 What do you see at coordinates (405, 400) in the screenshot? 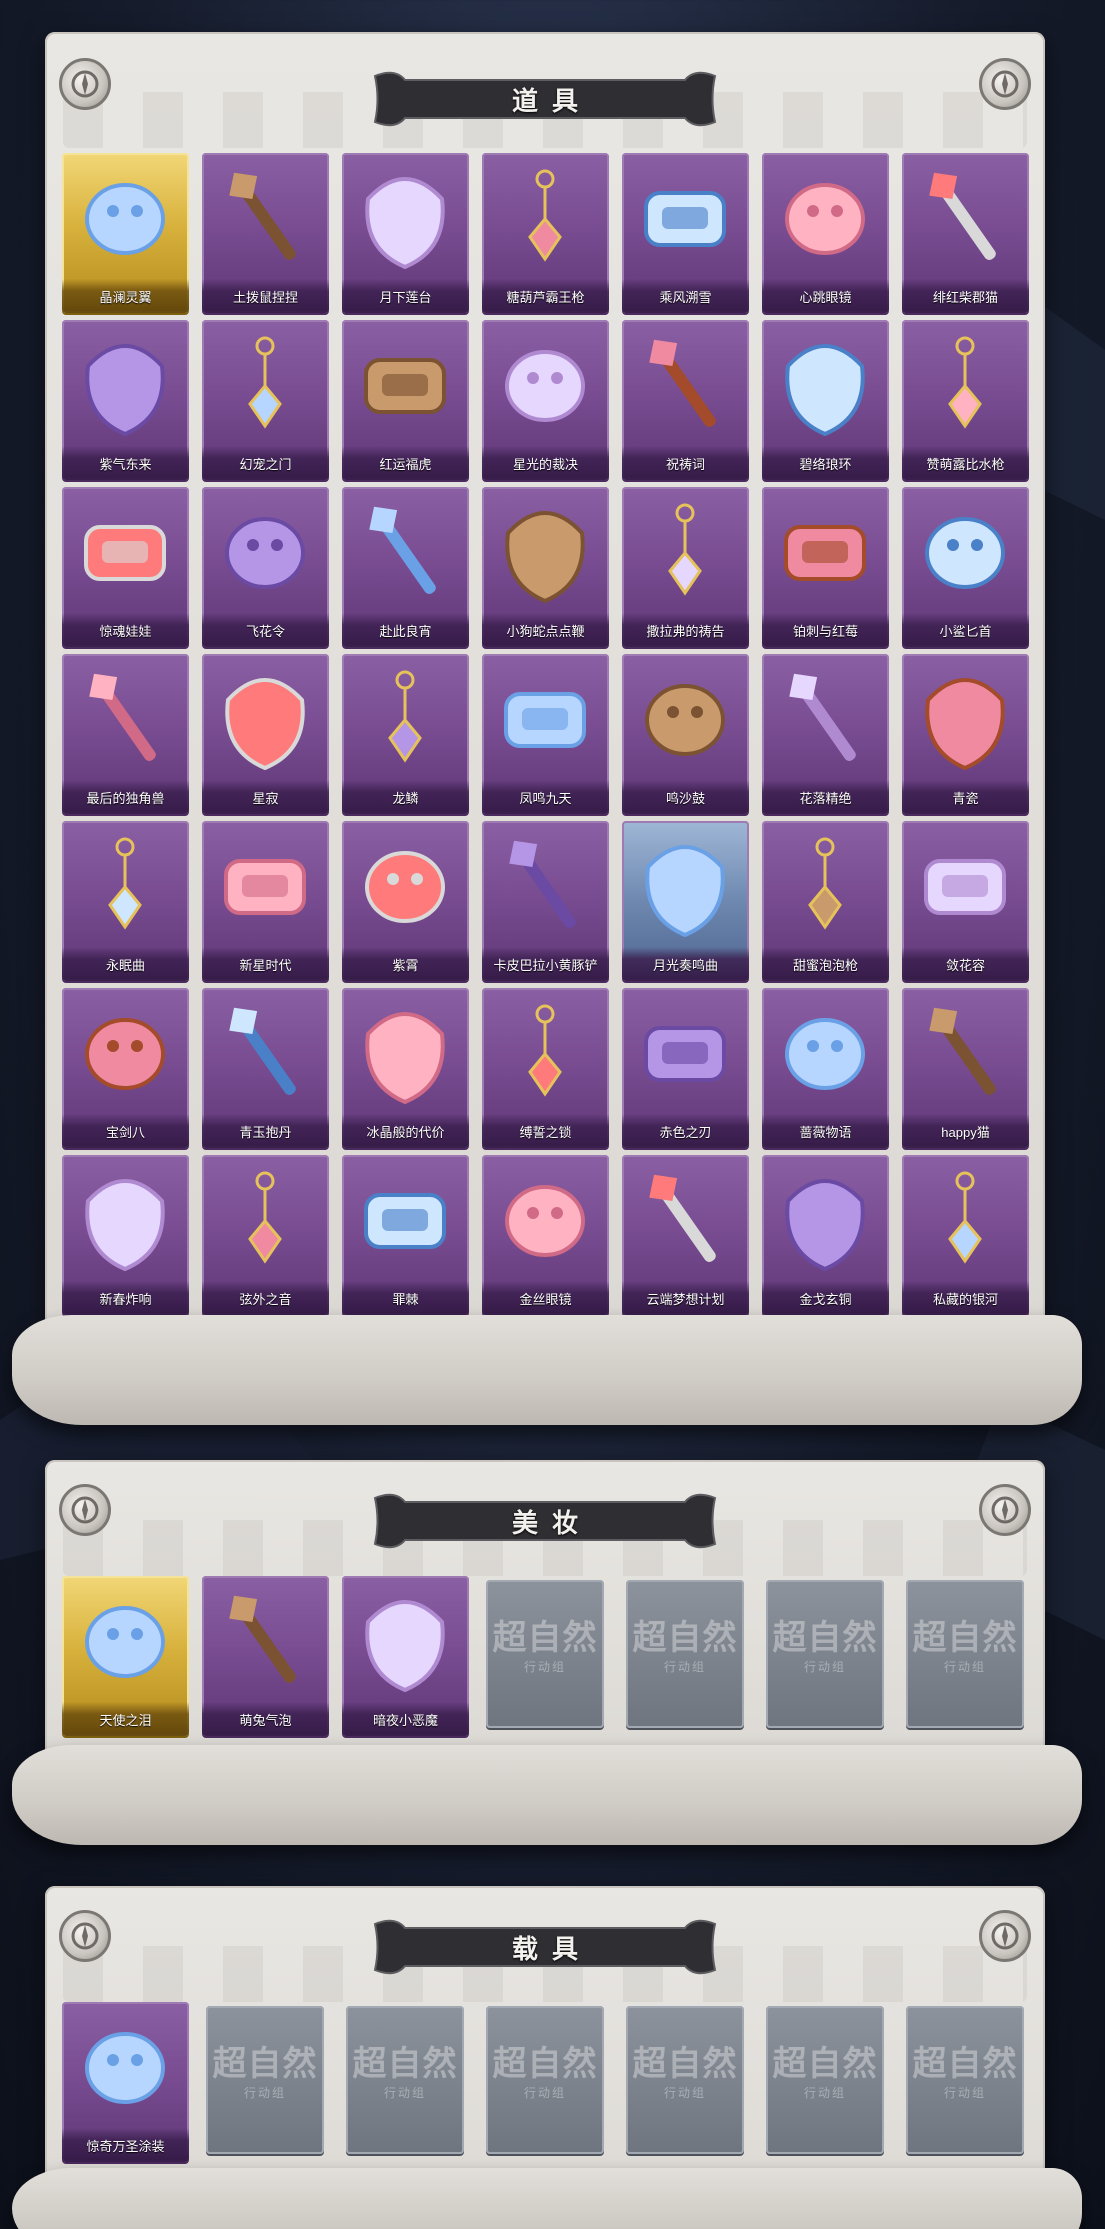
I see `item-card: 红运福虎` at bounding box center [405, 400].